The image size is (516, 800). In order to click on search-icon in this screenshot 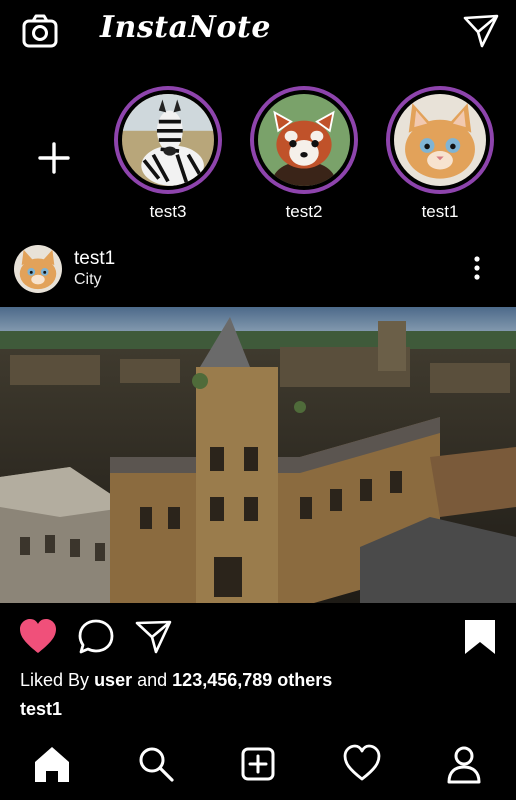, I will do `click(156, 764)`.